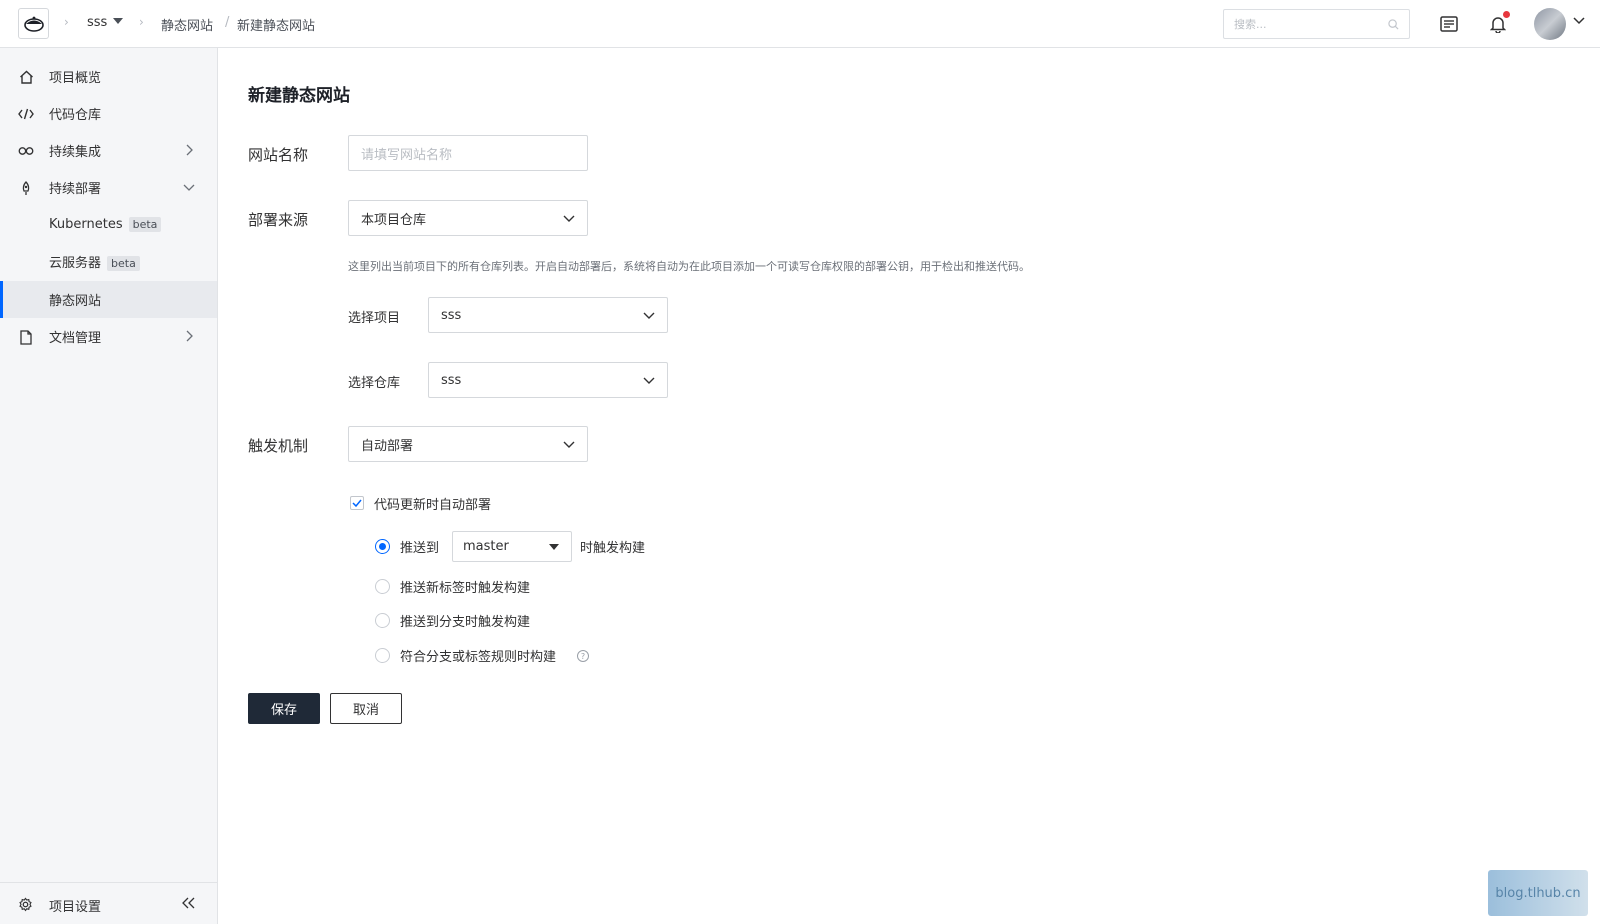 This screenshot has height=924, width=1600. Describe the element at coordinates (1498, 23) in the screenshot. I see `bell-icon` at that location.